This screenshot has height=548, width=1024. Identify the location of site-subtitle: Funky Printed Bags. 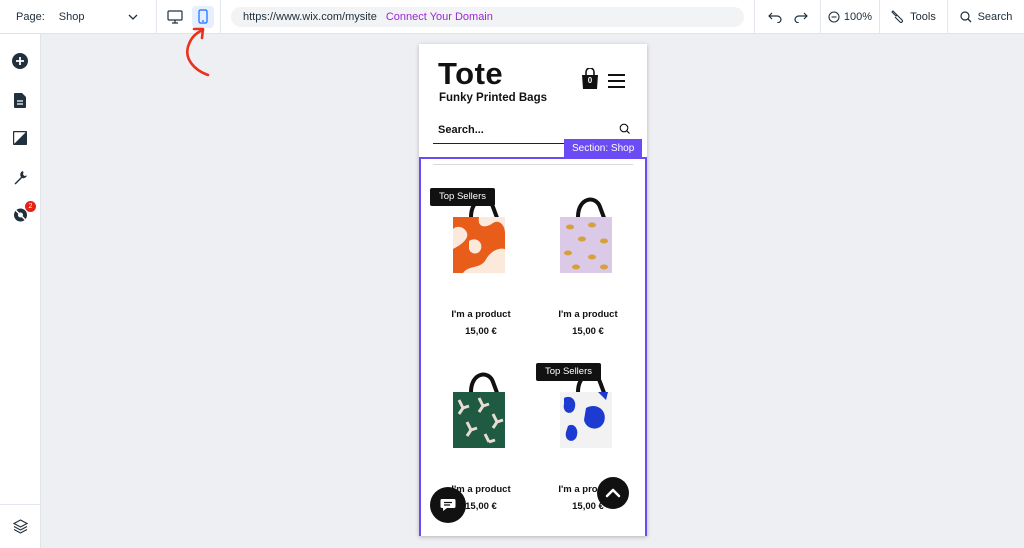
(493, 98).